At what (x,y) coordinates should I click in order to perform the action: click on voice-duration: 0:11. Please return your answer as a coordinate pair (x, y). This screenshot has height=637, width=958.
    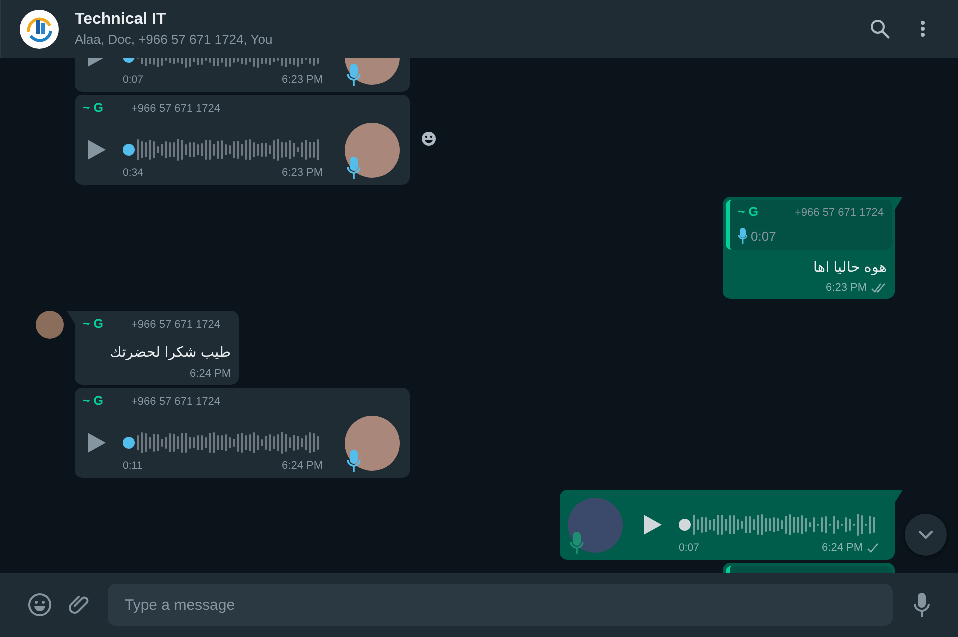
    Looking at the image, I should click on (133, 466).